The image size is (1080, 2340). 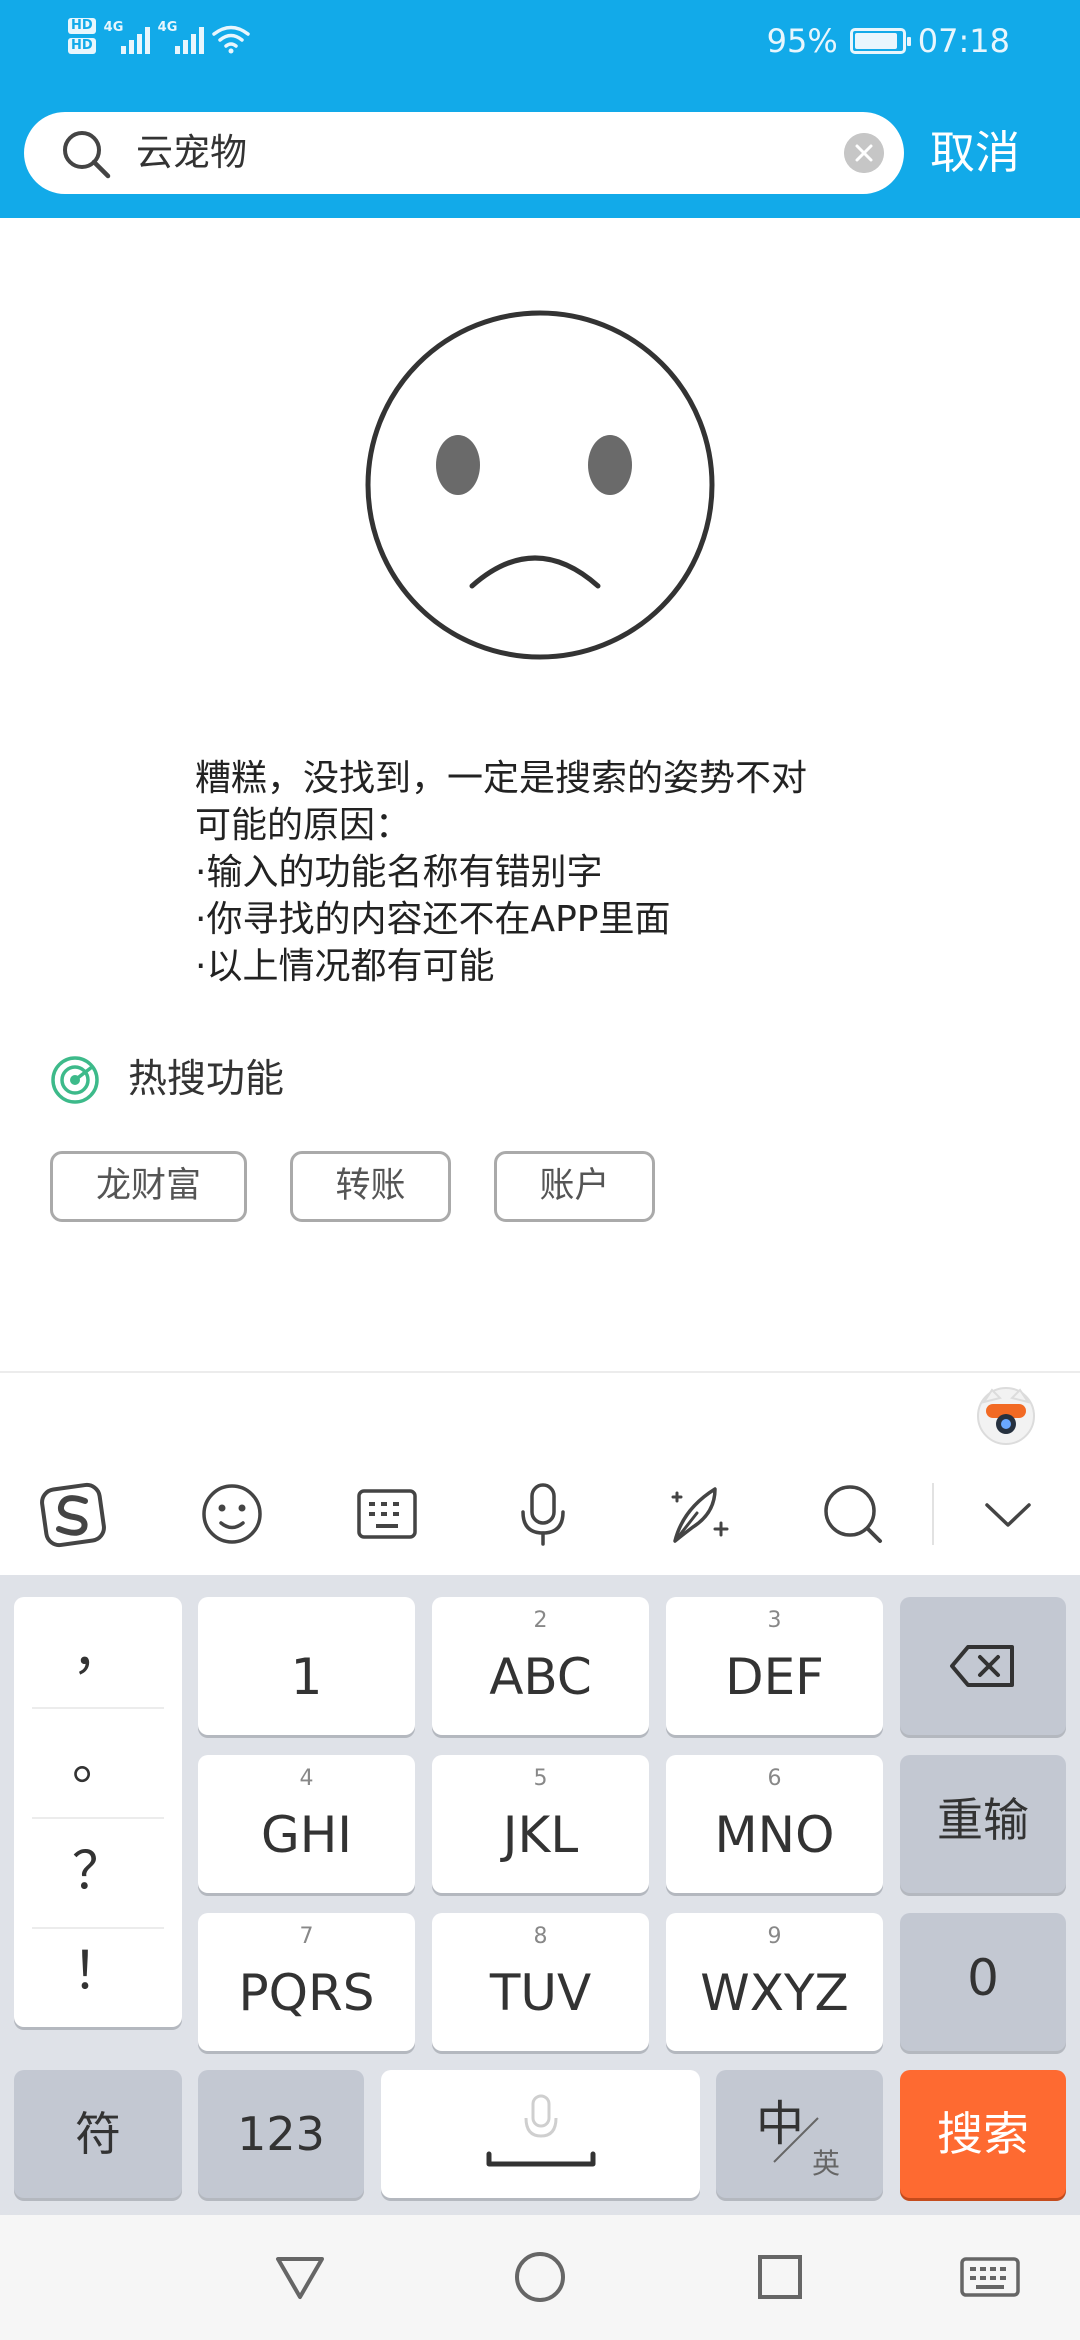 What do you see at coordinates (963, 41) in the screenshot?
I see `clock-time: 07:18` at bounding box center [963, 41].